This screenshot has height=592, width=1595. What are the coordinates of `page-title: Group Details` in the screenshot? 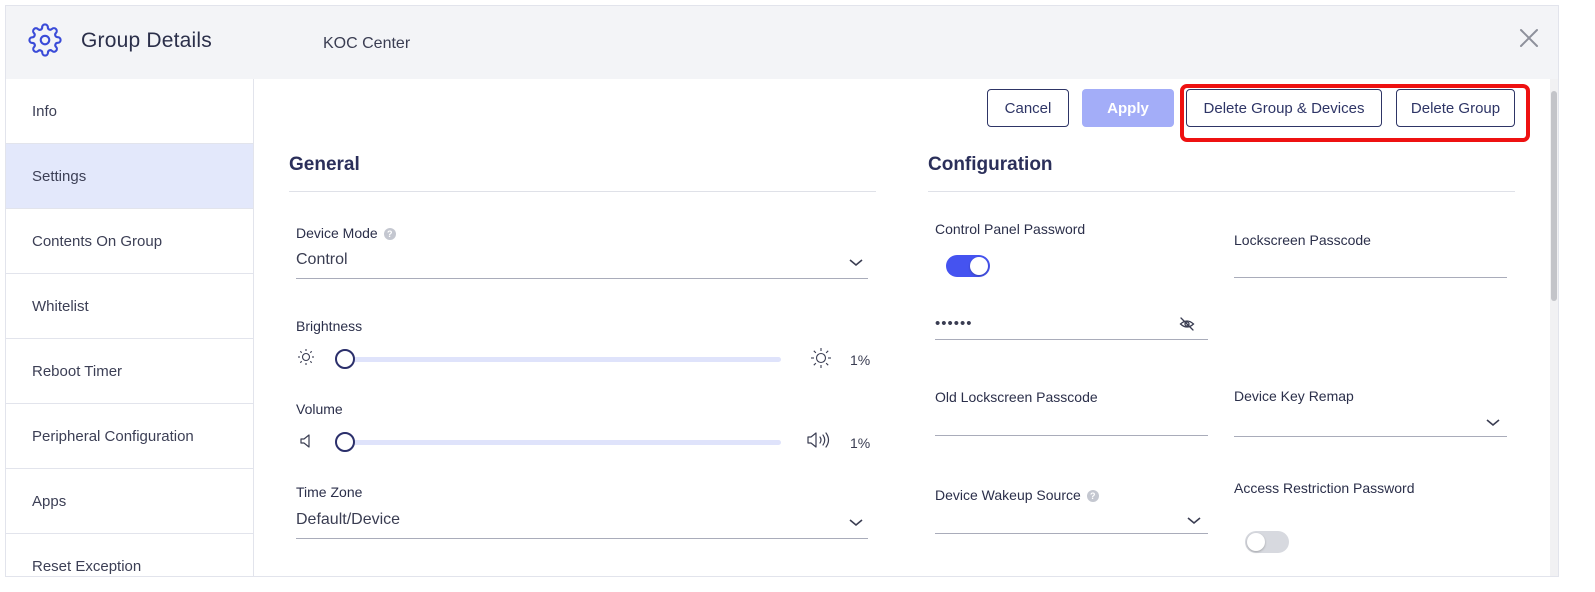 It's located at (146, 40).